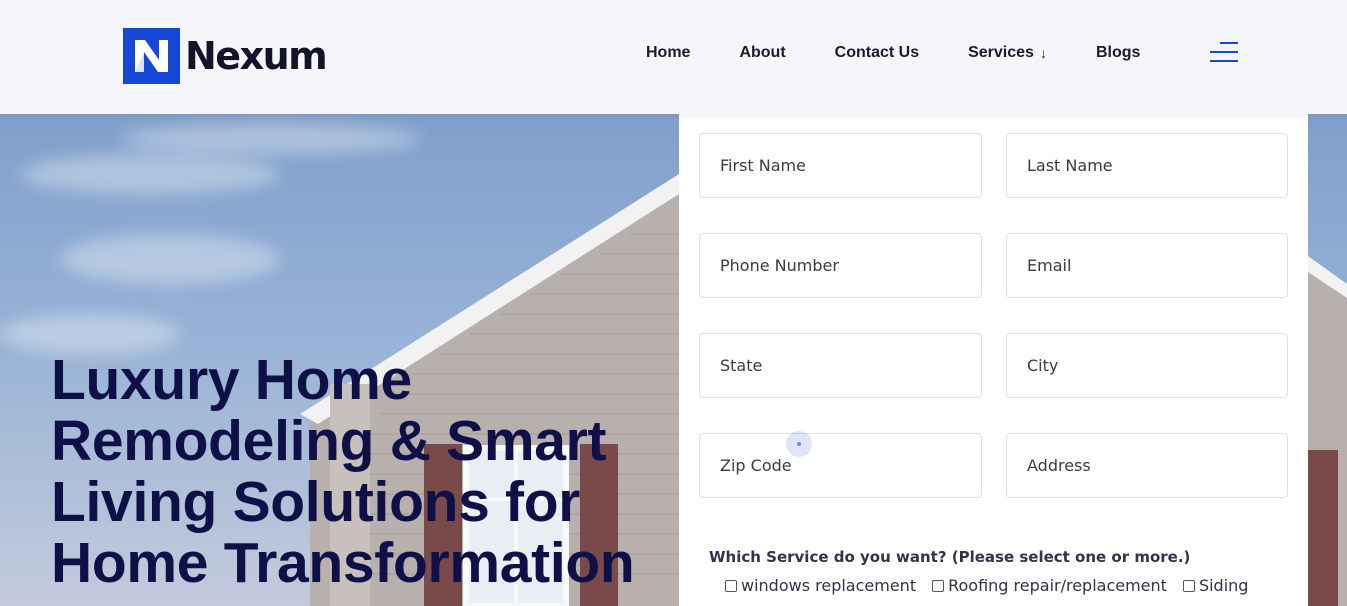  I want to click on service-option-windows: windows replacement, so click(820, 585).